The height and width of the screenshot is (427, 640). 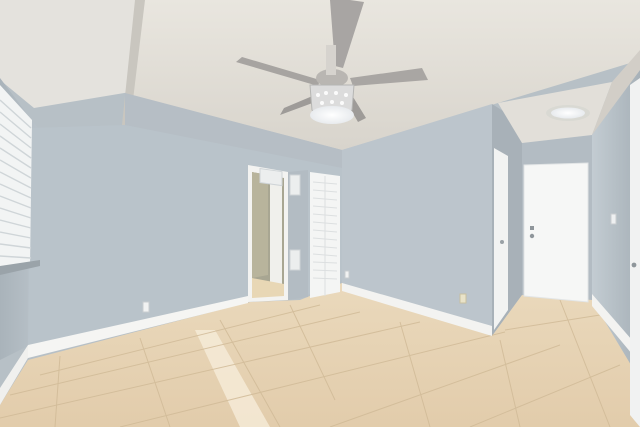 What do you see at coordinates (556, 232) in the screenshot?
I see `entry-door` at bounding box center [556, 232].